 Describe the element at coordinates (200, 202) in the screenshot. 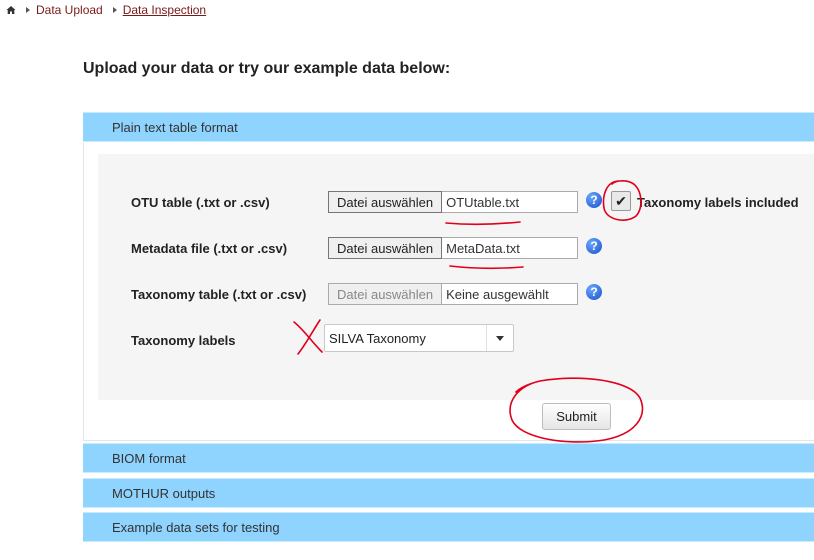

I see `otu-table-label: OTU table (.txt or .csv)` at that location.